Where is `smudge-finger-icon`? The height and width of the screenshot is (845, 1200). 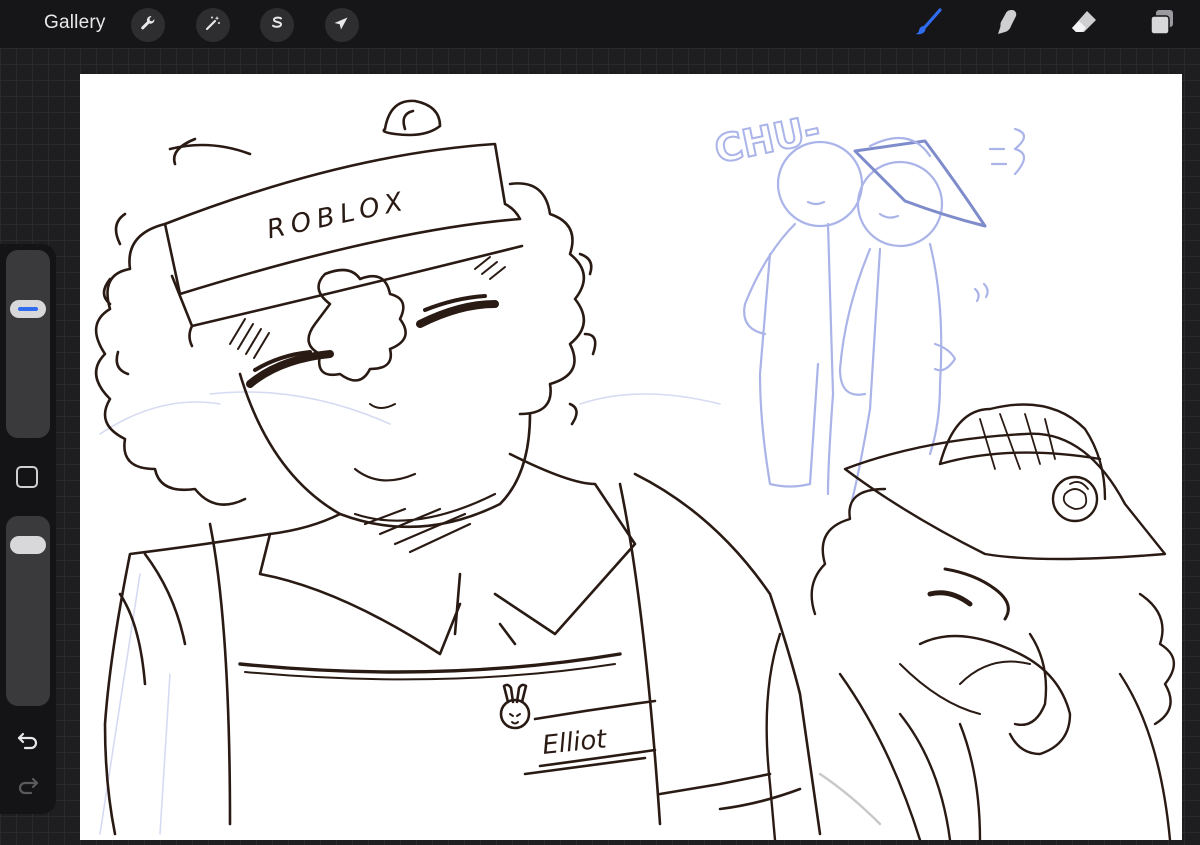
smudge-finger-icon is located at coordinates (1006, 24).